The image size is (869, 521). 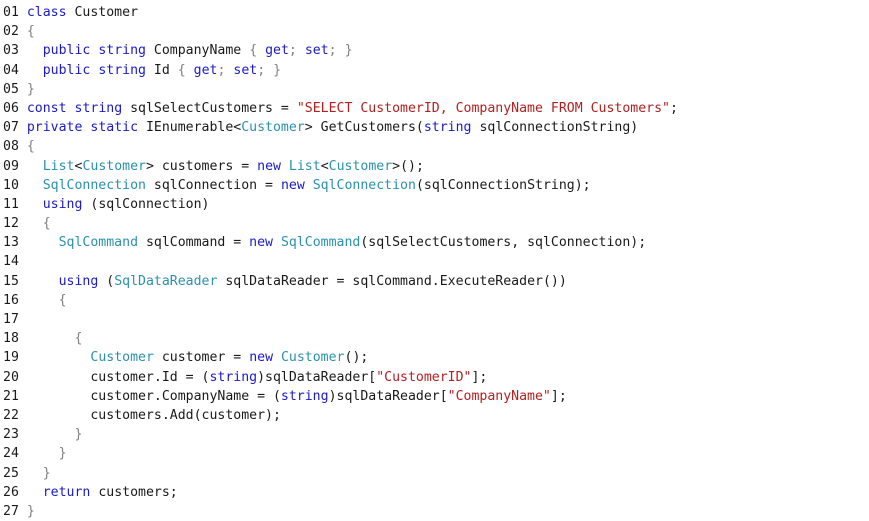 What do you see at coordinates (46, 12) in the screenshot?
I see `code-keyword: class` at bounding box center [46, 12].